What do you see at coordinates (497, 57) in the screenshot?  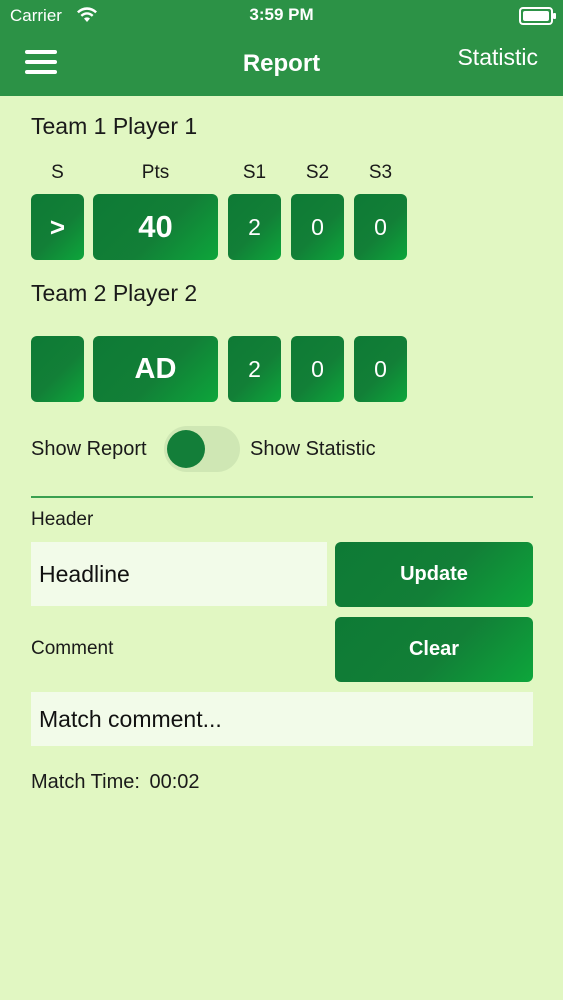 I see `statistic-button: Statistic` at bounding box center [497, 57].